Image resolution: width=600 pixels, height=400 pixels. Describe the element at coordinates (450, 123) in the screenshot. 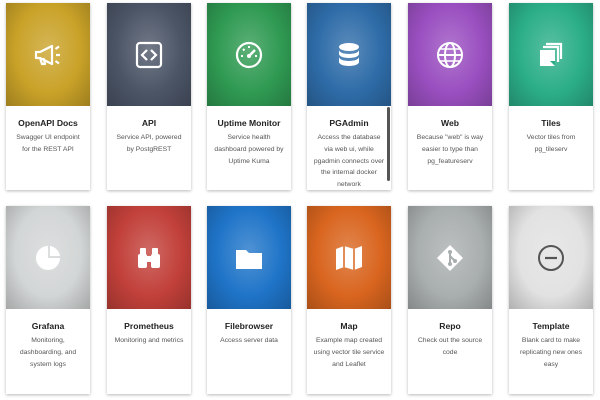

I see `card-title: Web` at that location.